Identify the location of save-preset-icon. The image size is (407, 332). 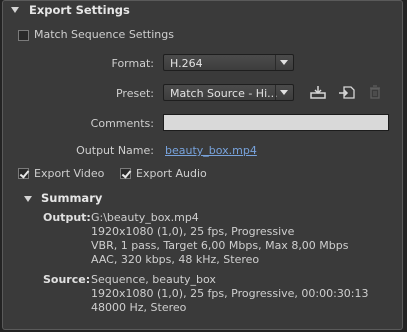
(318, 92).